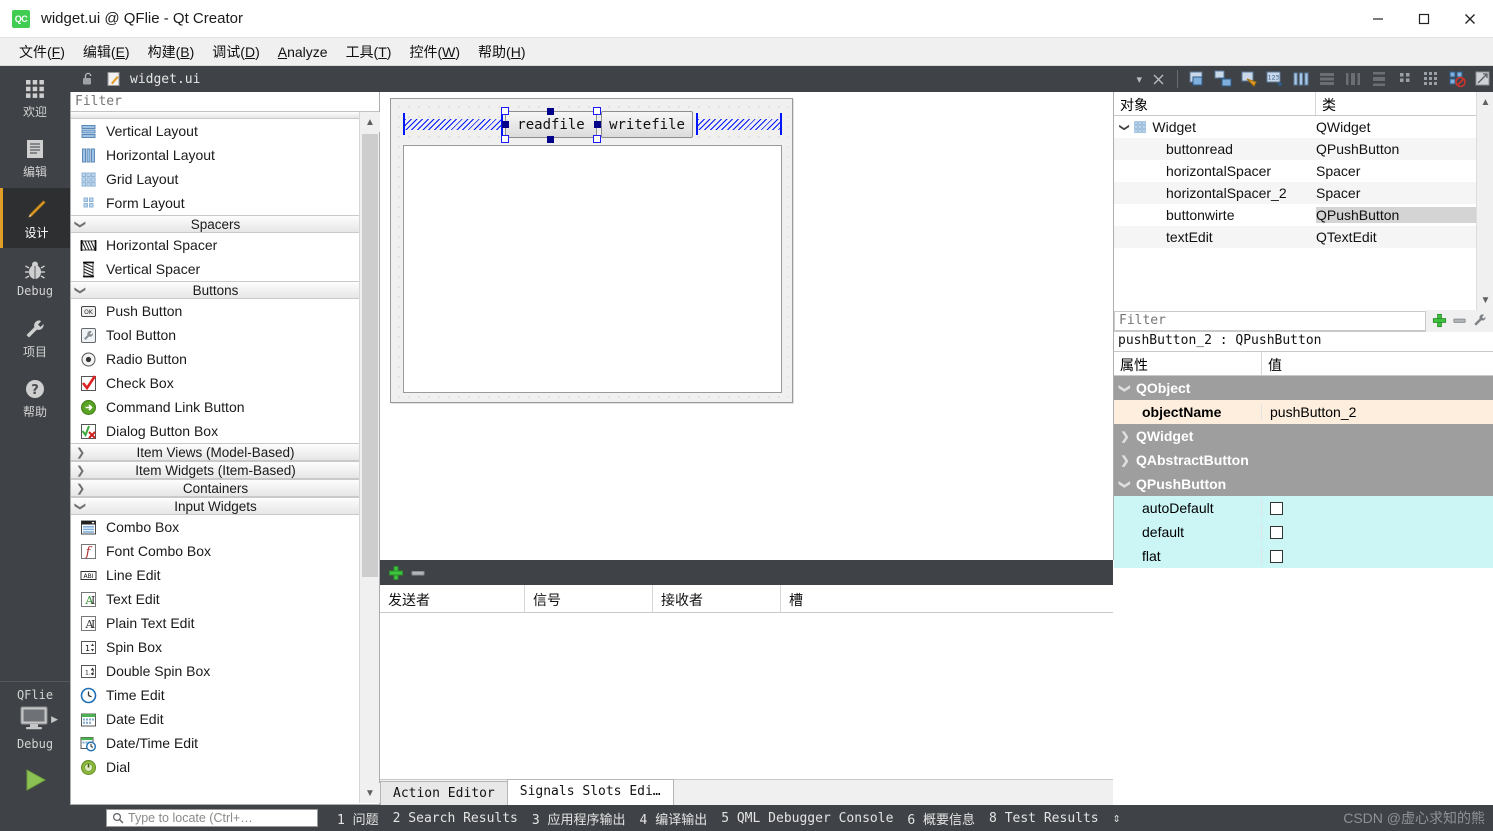 This screenshot has height=831, width=1493. Describe the element at coordinates (215, 407) in the screenshot. I see `widget-box-item-command-link-button: Command Link Button` at that location.